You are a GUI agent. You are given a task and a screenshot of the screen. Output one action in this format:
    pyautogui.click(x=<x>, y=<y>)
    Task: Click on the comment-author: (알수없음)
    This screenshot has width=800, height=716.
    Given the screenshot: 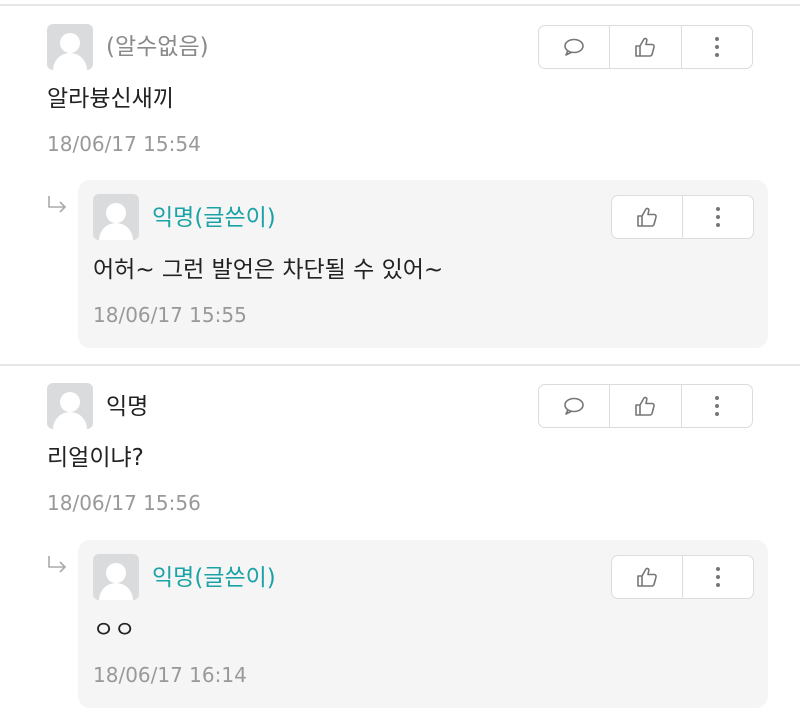 What is the action you would take?
    pyautogui.click(x=157, y=47)
    